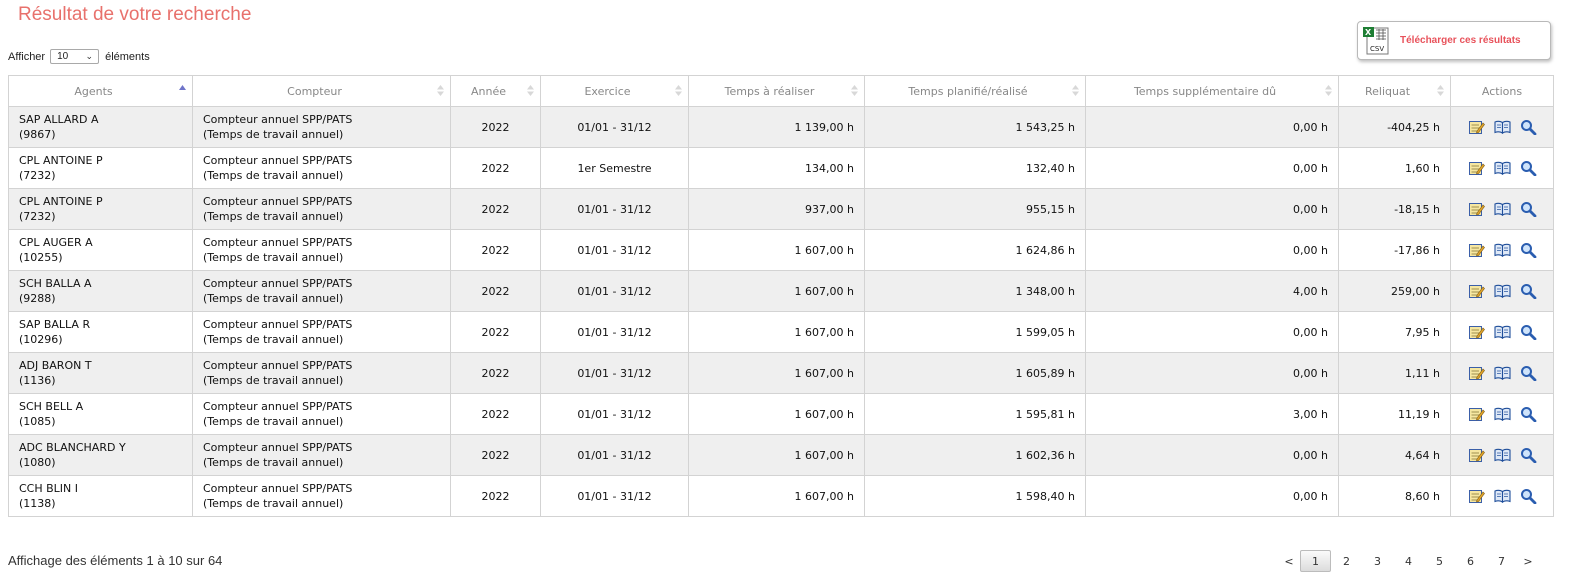 The height and width of the screenshot is (581, 1574). I want to click on agent-id: (1080), so click(37, 462).